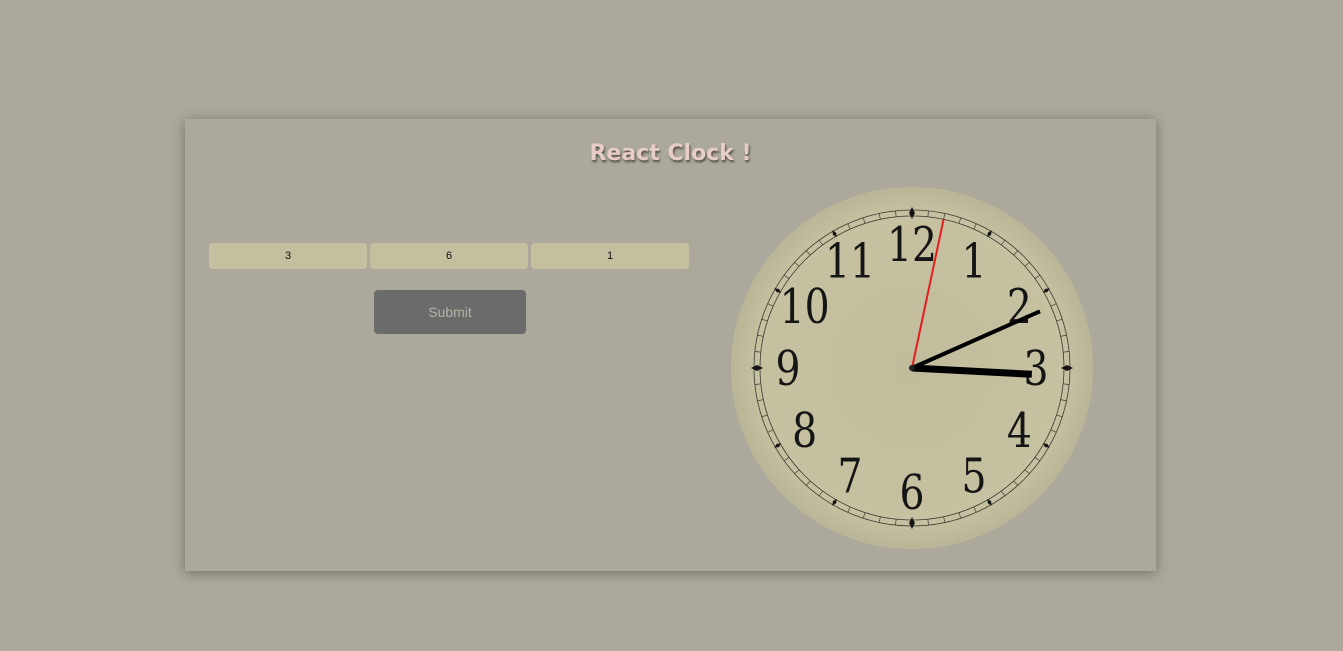  What do you see at coordinates (973, 477) in the screenshot?
I see `clock-numeral: 5` at bounding box center [973, 477].